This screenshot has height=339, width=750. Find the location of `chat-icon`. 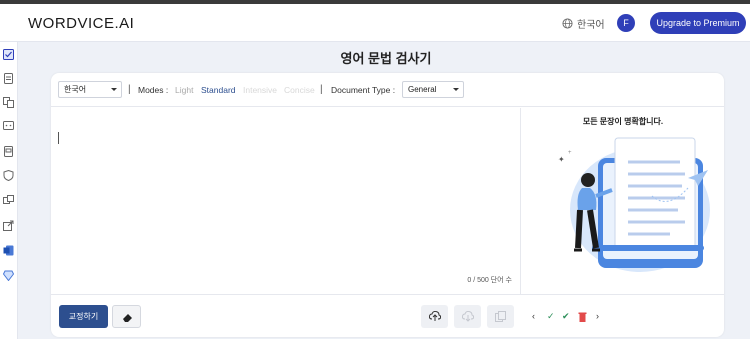

chat-icon is located at coordinates (8, 126).